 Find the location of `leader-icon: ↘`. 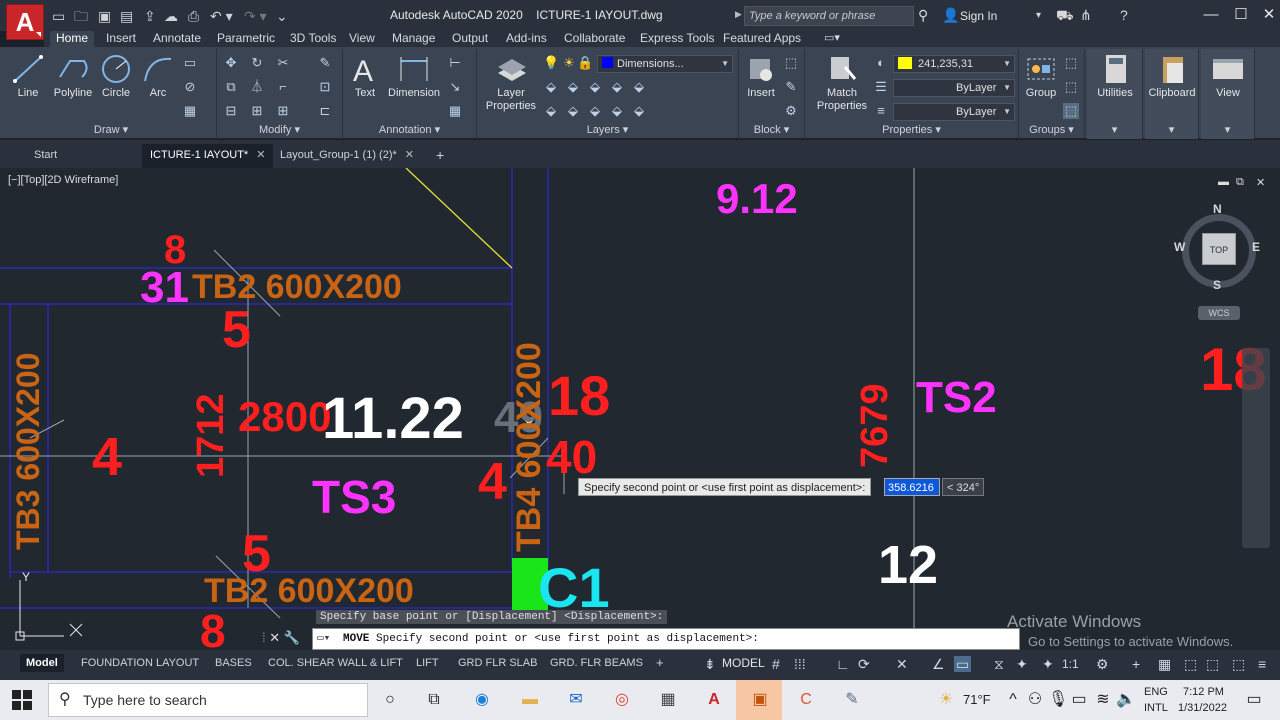

leader-icon: ↘ is located at coordinates (455, 87).